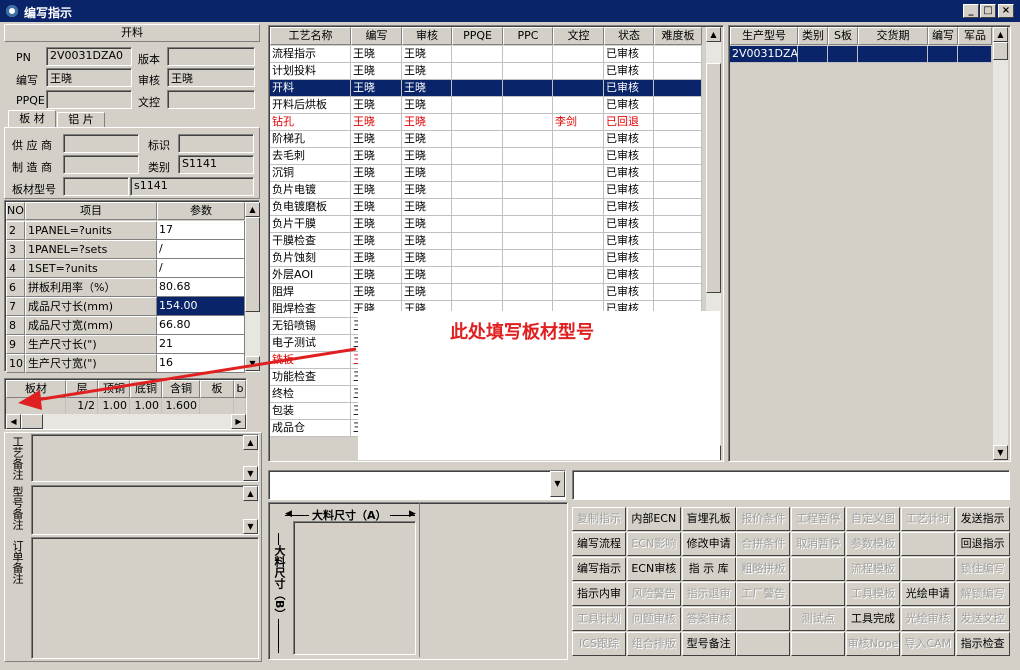 The image size is (1020, 670). I want to click on action-button: 流程模板, so click(873, 569).